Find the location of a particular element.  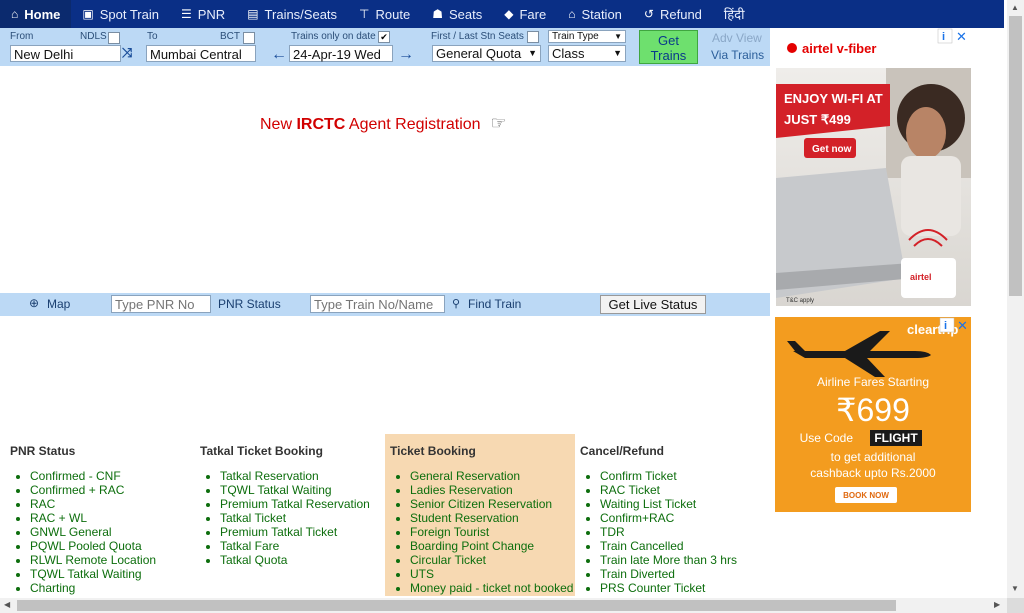

quota-select: General Quota ▼ is located at coordinates (486, 53).